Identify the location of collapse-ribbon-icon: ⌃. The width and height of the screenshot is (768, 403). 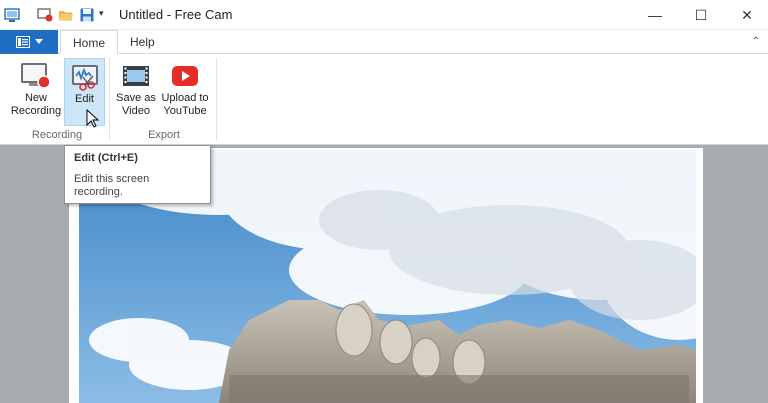
(756, 41).